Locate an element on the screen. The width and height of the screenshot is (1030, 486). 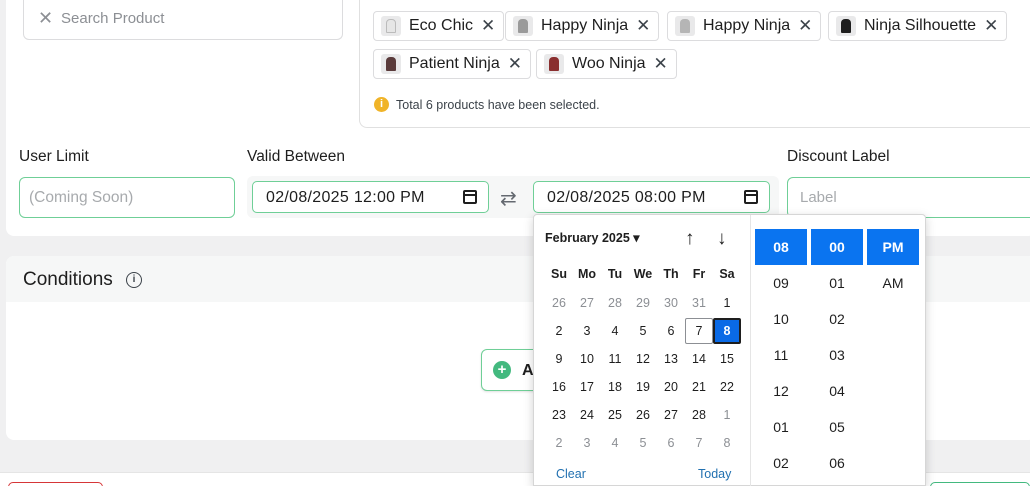
weekday-label: Tu is located at coordinates (615, 274).